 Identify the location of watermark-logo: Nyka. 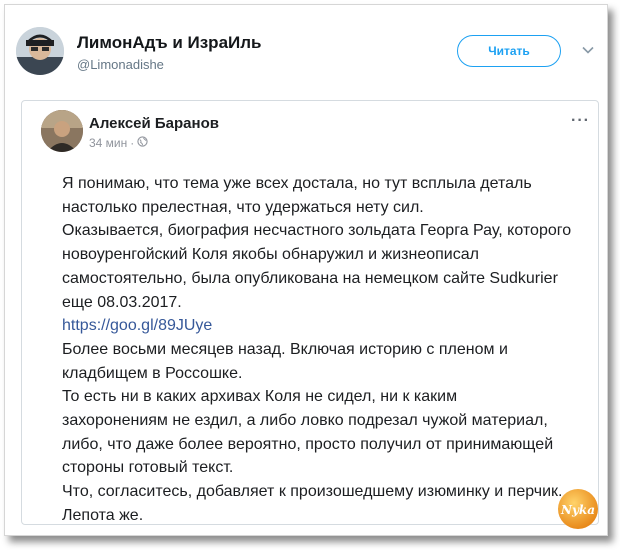
(578, 509).